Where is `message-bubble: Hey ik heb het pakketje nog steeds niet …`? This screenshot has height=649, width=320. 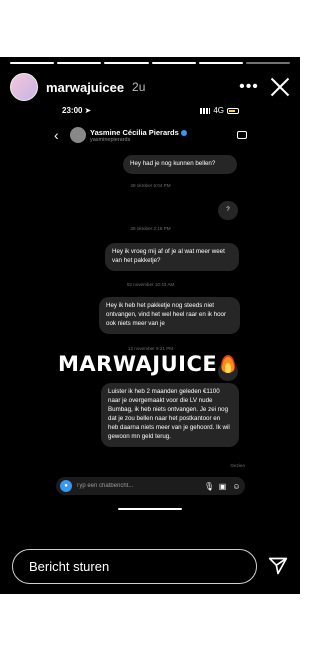
message-bubble: Hey ik heb het pakketje nog steeds niet … is located at coordinates (169, 315).